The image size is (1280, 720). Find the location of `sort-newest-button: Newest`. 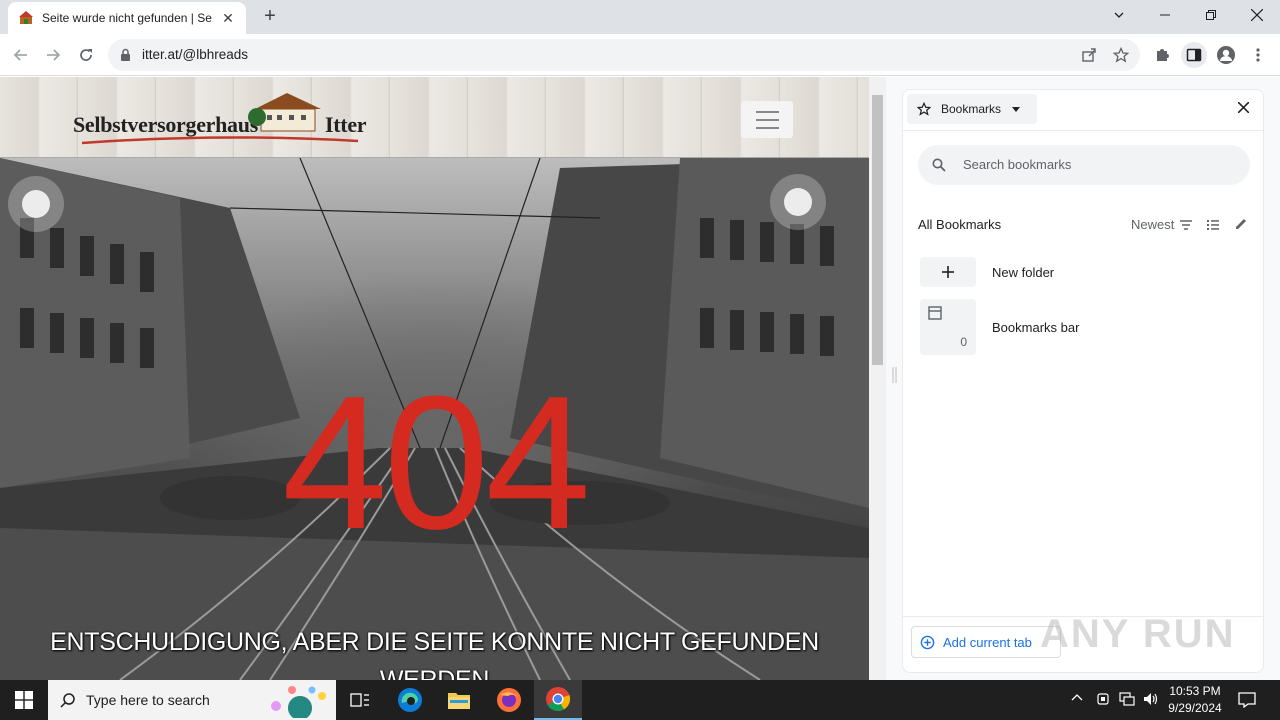

sort-newest-button: Newest is located at coordinates (1152, 224).